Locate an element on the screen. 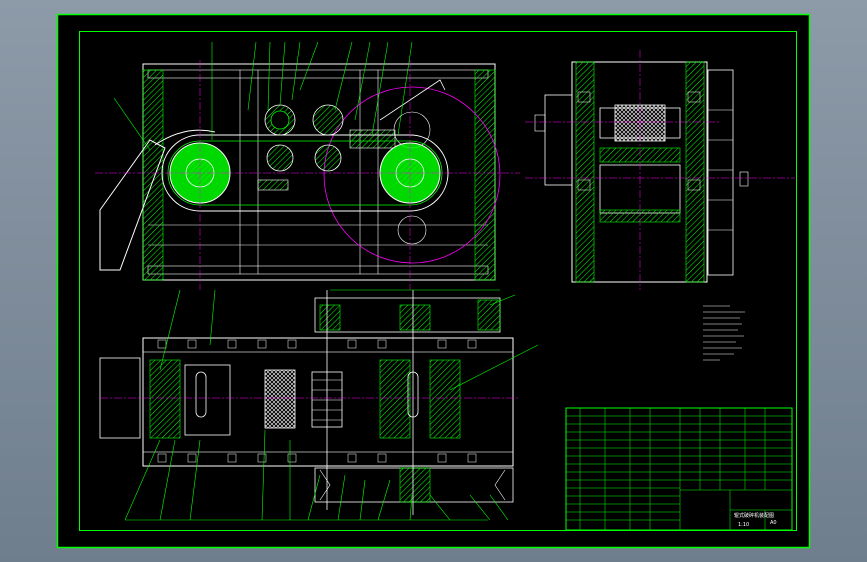 The width and height of the screenshot is (867, 562). title-block-scale: 1:10 is located at coordinates (744, 525).